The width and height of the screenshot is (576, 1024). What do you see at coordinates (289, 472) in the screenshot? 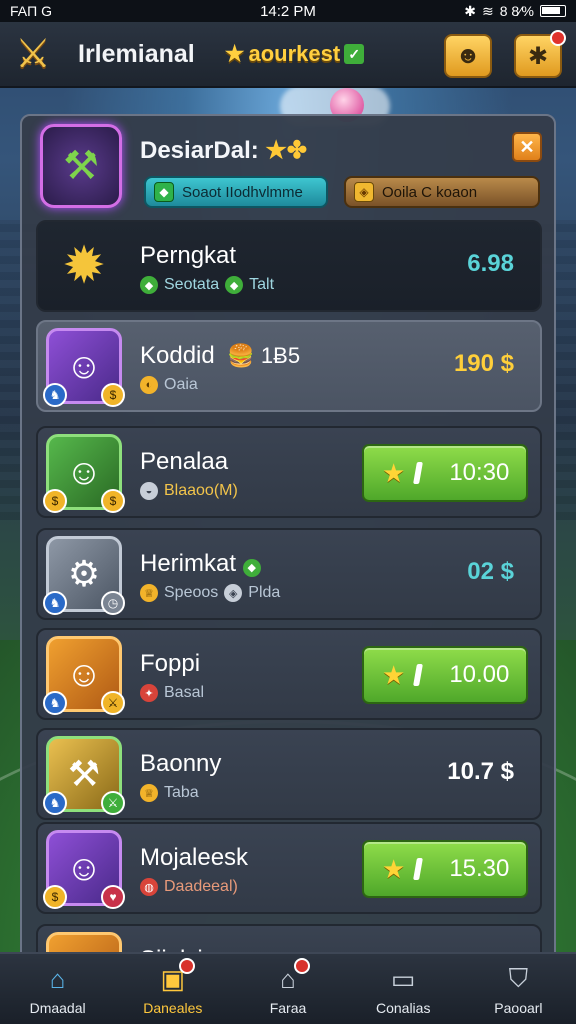
I see `list-item: ☺ $ $ Penalaa ◒ Blaaoo(M) ★ 10:30` at bounding box center [289, 472].